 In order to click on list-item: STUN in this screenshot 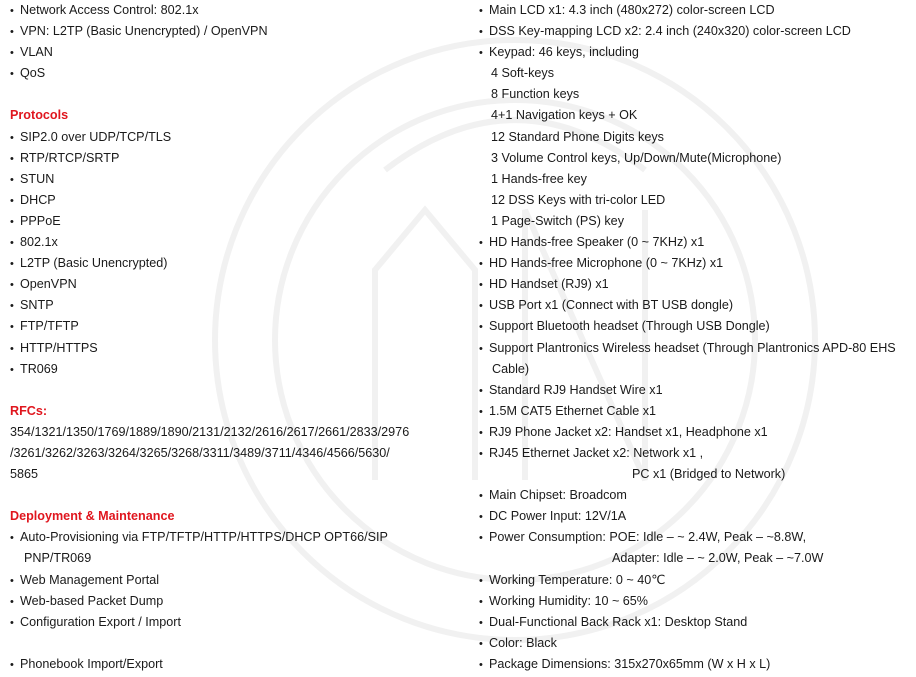, I will do `click(237, 179)`.